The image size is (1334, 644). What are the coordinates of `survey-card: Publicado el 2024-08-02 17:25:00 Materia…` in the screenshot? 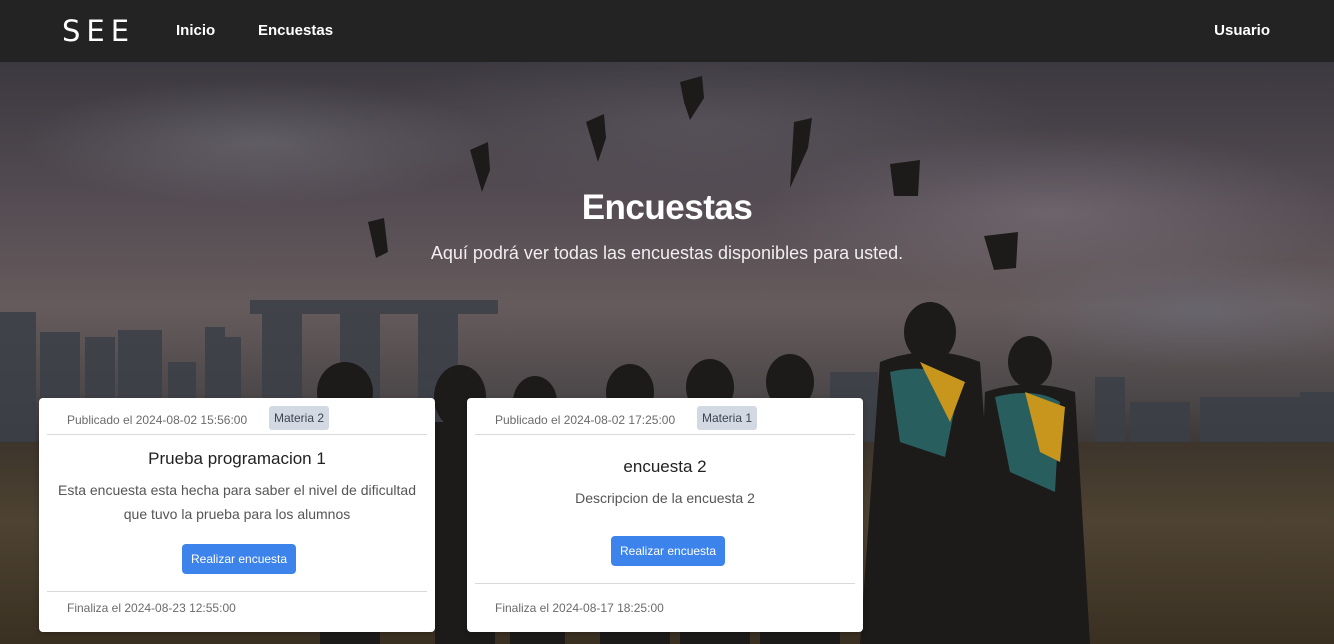 It's located at (665, 515).